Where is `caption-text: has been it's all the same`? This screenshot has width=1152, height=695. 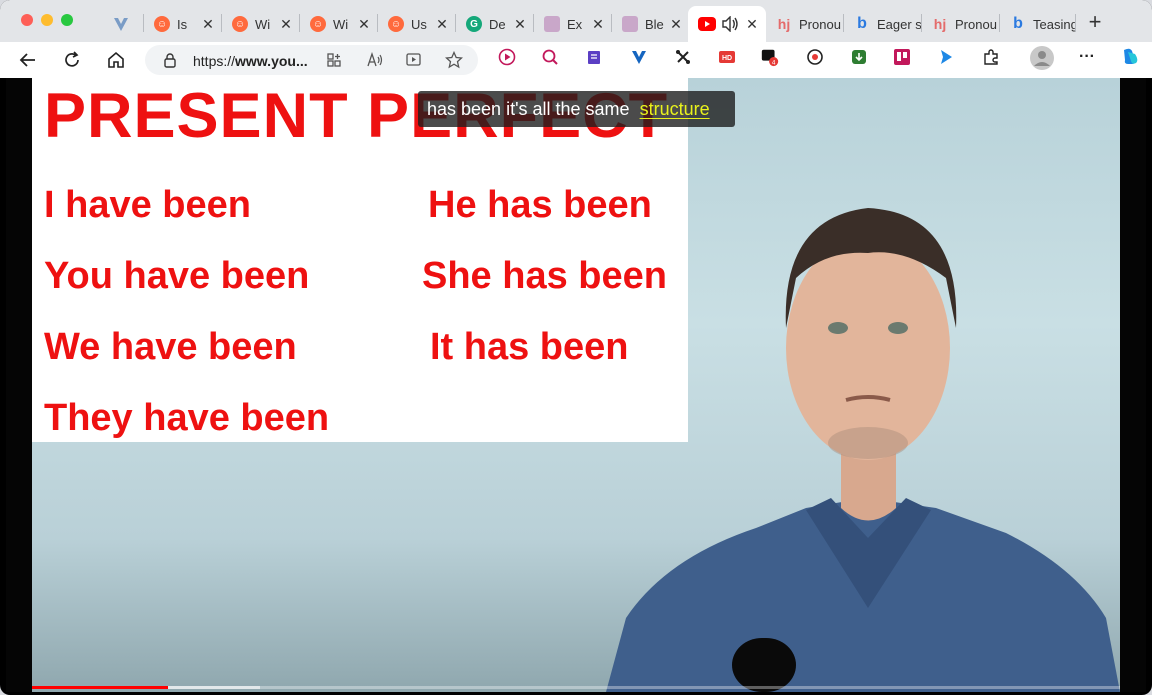 caption-text: has been it's all the same is located at coordinates (528, 109).